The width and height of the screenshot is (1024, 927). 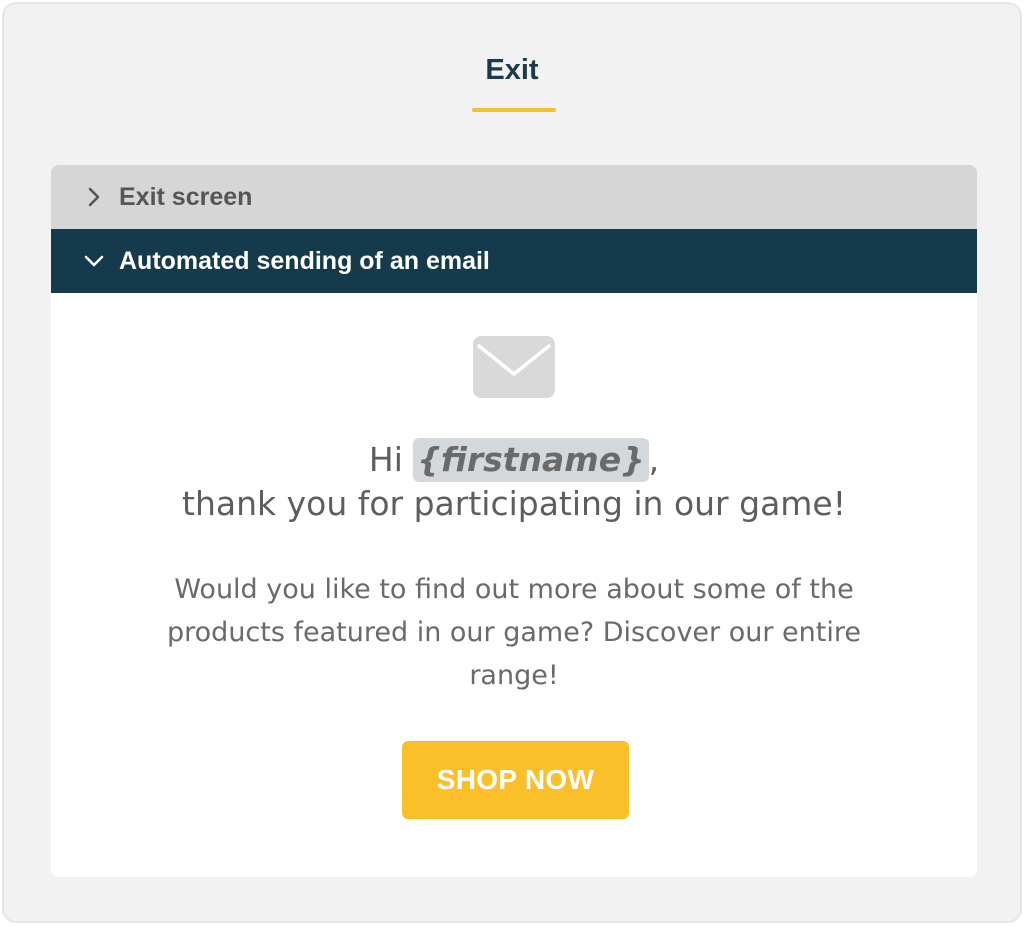 I want to click on greeting-suffix: ,, so click(x=654, y=459).